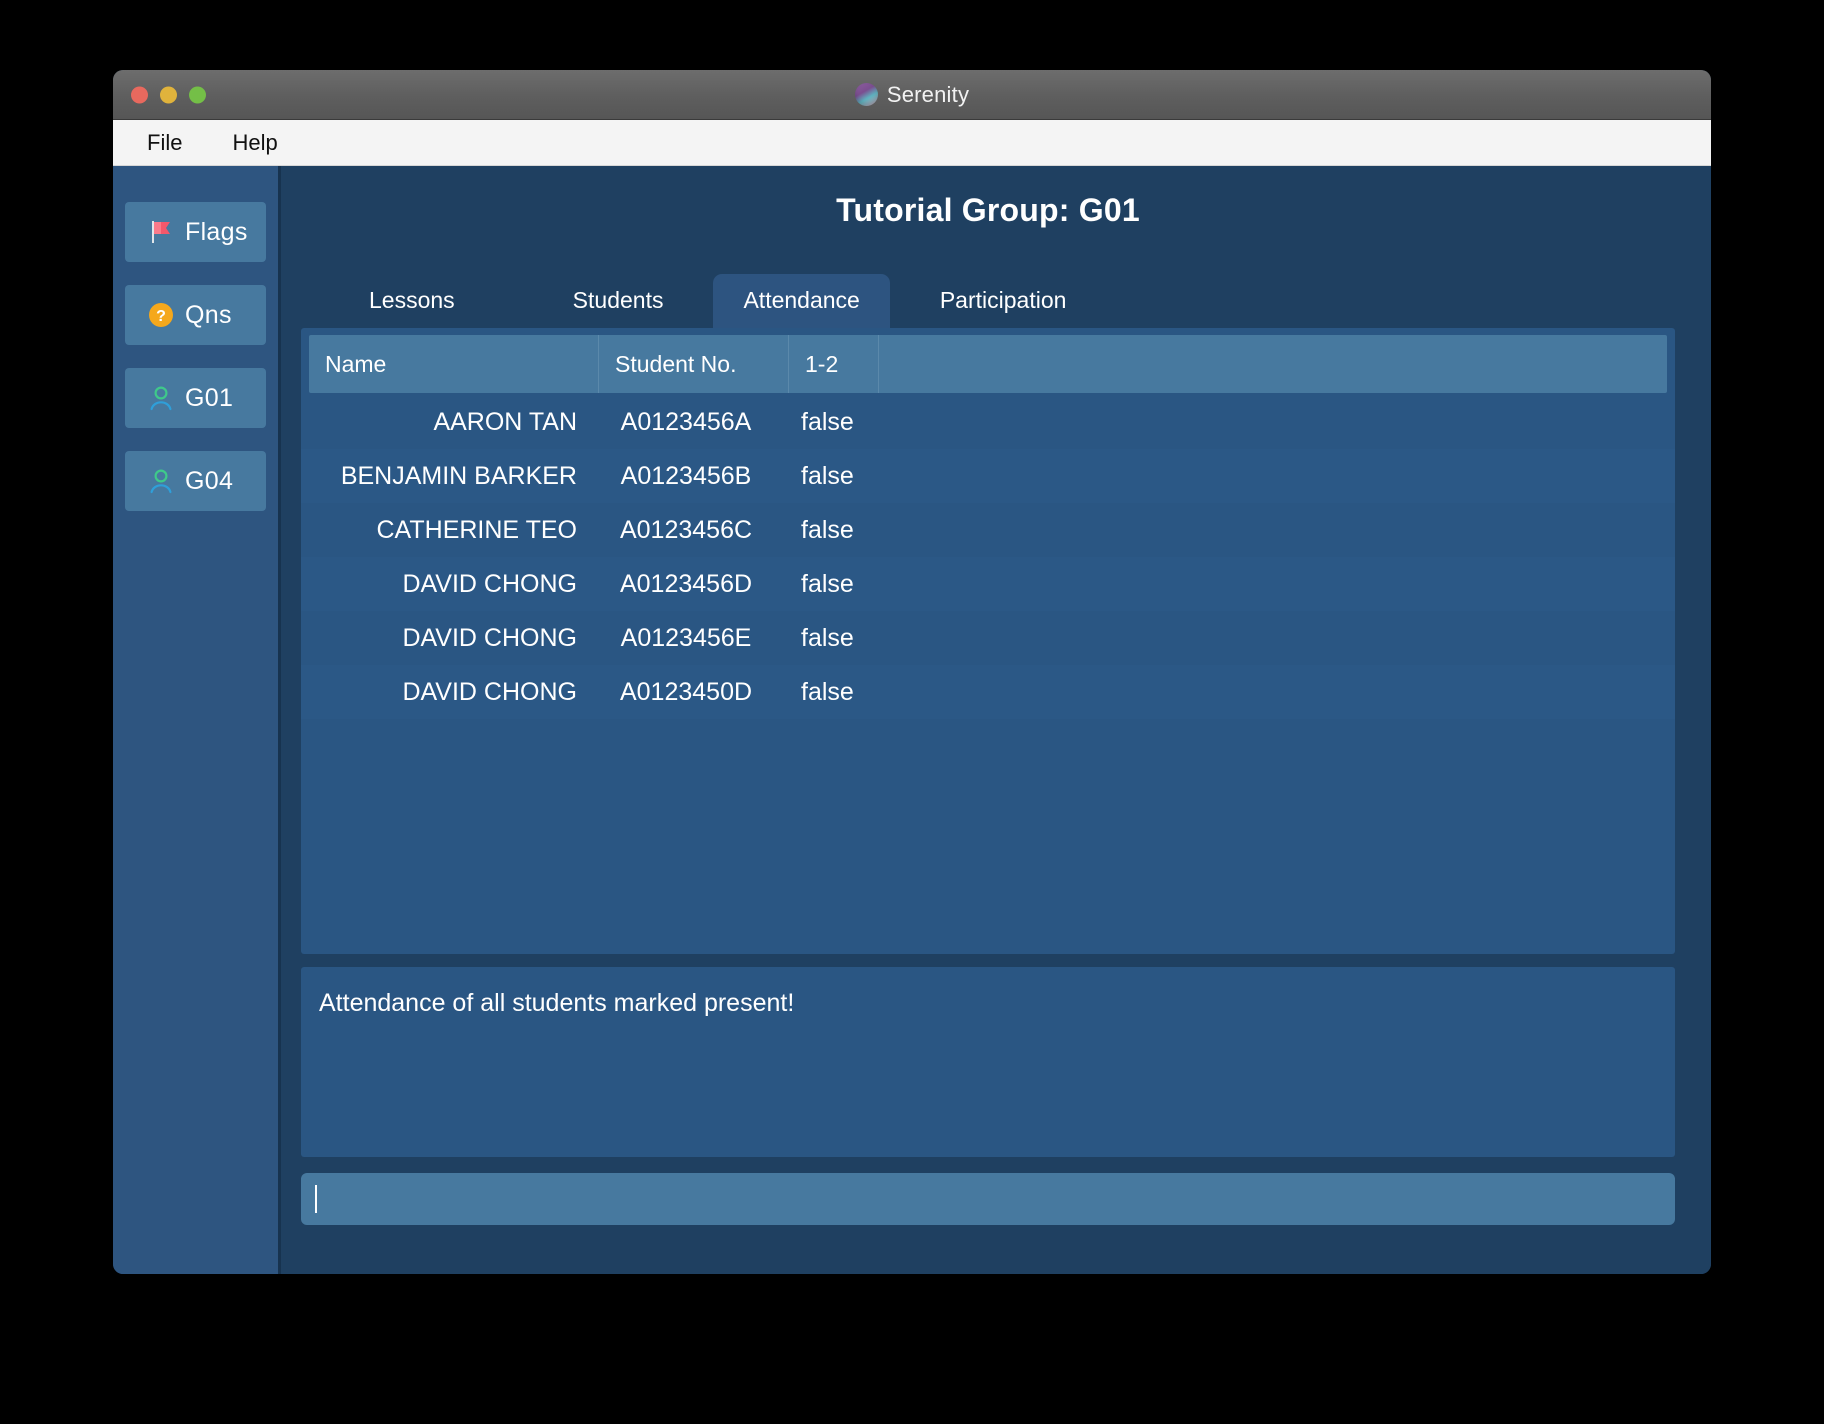 The height and width of the screenshot is (1424, 1824). Describe the element at coordinates (197, 94) in the screenshot. I see `maximize-window-button` at that location.